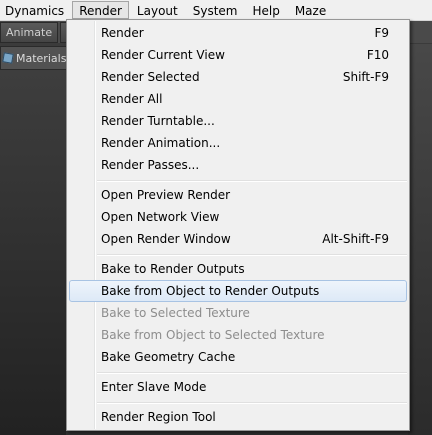 This screenshot has width=432, height=435. Describe the element at coordinates (33, 252) in the screenshot. I see `left-viewport-panel` at that location.